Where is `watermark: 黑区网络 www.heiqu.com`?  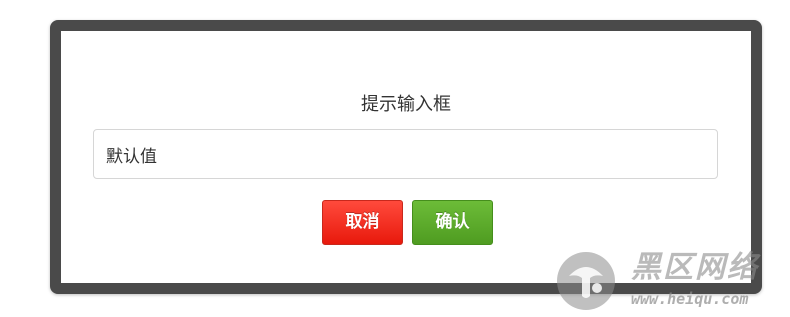 watermark: 黑区网络 www.heiqu.com is located at coordinates (670, 279).